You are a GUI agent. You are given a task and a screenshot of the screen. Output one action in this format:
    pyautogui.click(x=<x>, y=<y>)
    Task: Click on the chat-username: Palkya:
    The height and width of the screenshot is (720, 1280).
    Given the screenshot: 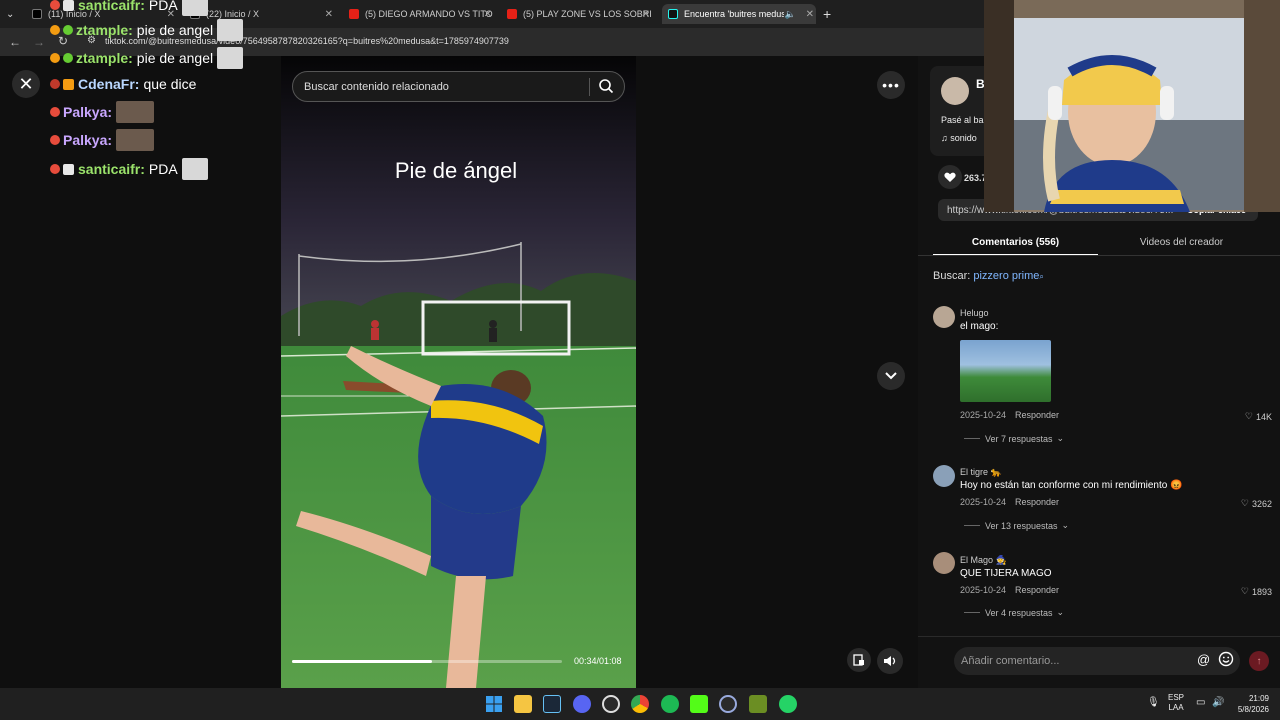 What is the action you would take?
    pyautogui.click(x=88, y=112)
    